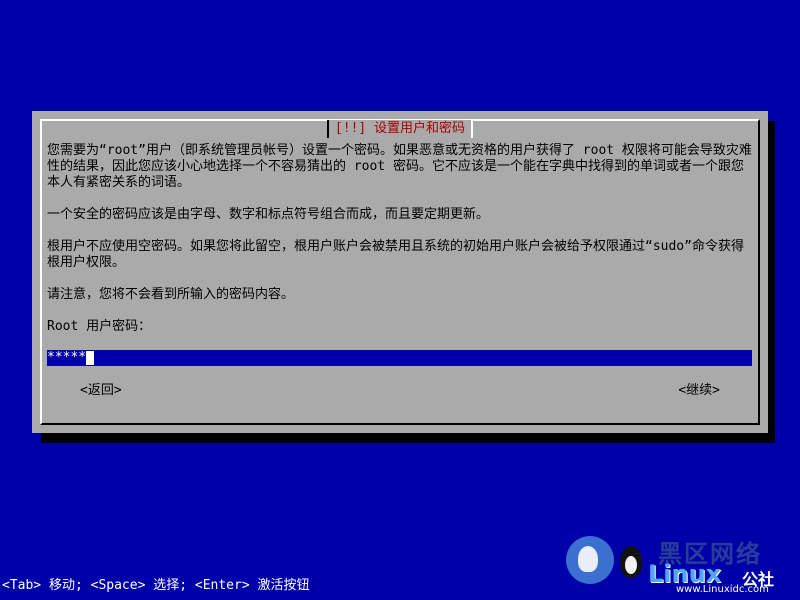  What do you see at coordinates (699, 391) in the screenshot?
I see `continue-button: <继续>` at bounding box center [699, 391].